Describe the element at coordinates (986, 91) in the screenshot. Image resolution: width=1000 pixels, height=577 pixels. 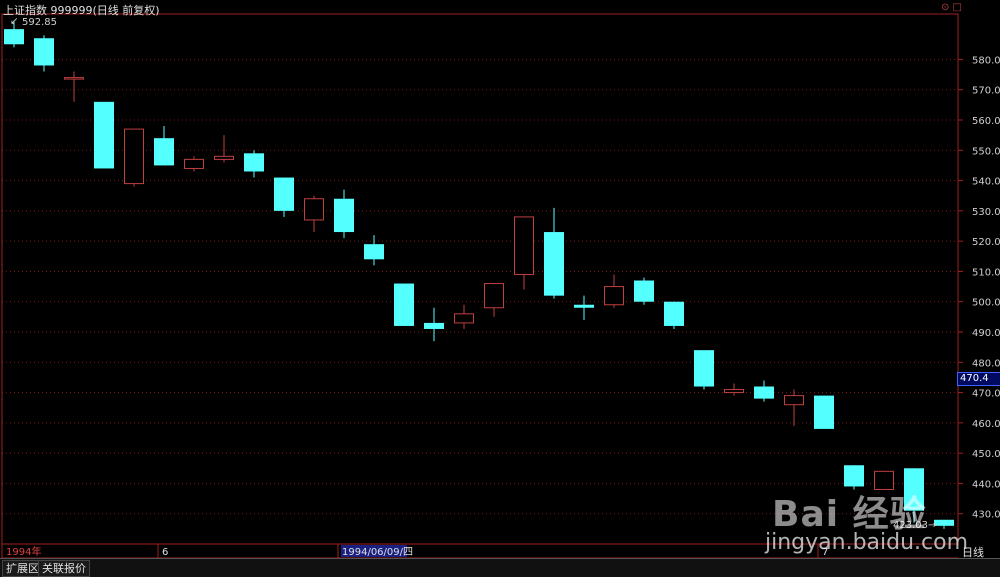
I see `y-tick-label: 570.0` at that location.